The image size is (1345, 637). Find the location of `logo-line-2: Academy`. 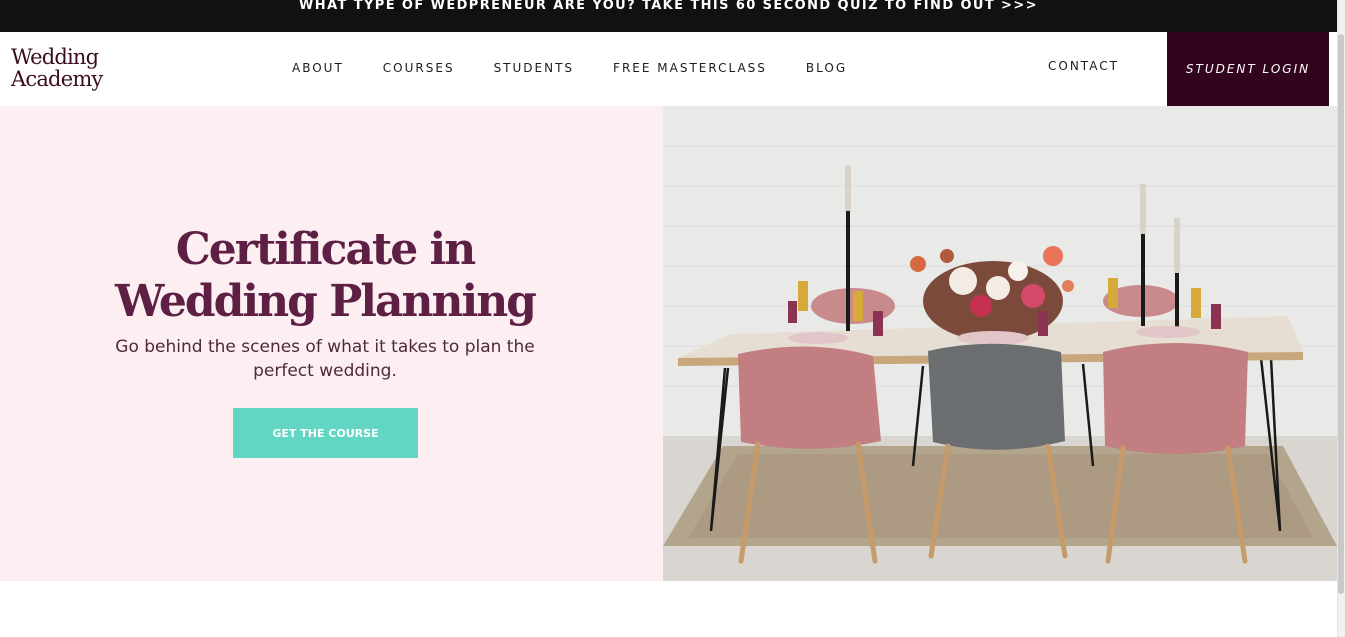

logo-line-2: Academy is located at coordinates (57, 79).